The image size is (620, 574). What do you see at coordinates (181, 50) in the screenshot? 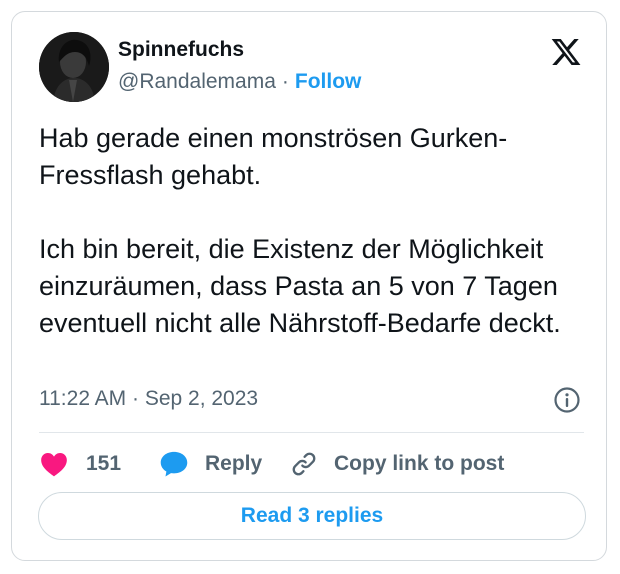
I see `display-name: Spinnefuchs` at bounding box center [181, 50].